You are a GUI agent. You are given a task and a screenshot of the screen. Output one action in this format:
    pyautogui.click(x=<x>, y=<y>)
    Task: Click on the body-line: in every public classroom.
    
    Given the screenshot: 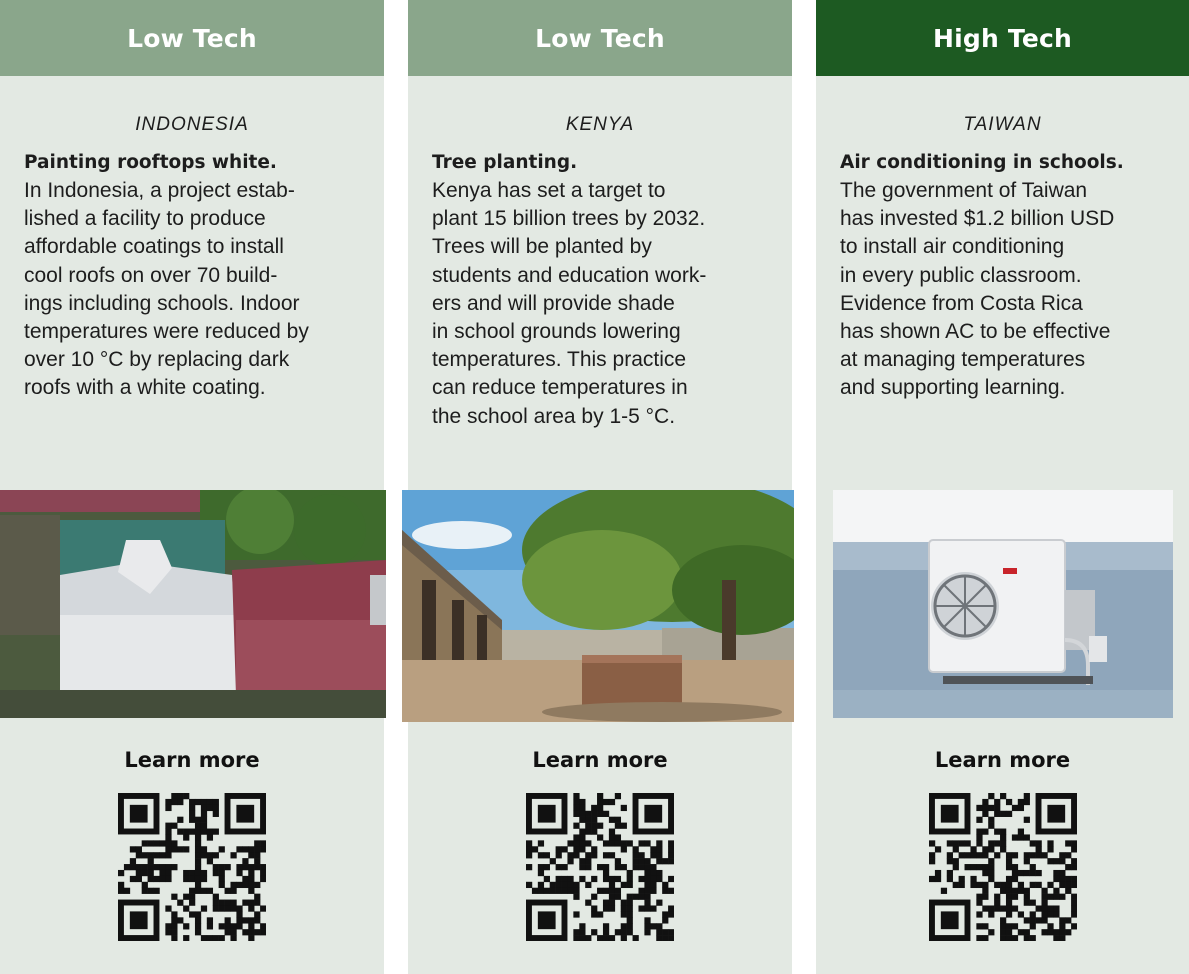 What is the action you would take?
    pyautogui.click(x=961, y=275)
    